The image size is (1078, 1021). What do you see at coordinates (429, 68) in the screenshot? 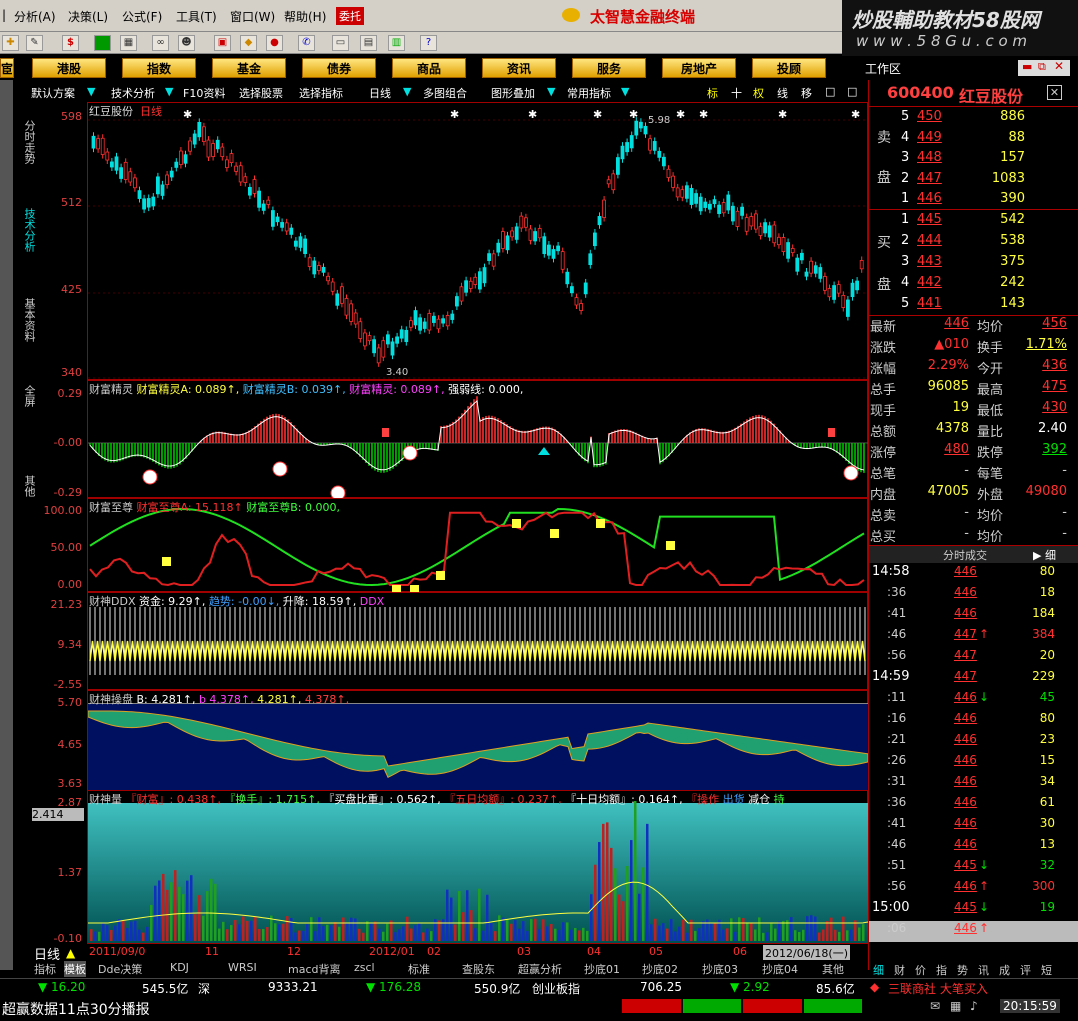
I see `nav-item-commodity: 商品` at bounding box center [429, 68].